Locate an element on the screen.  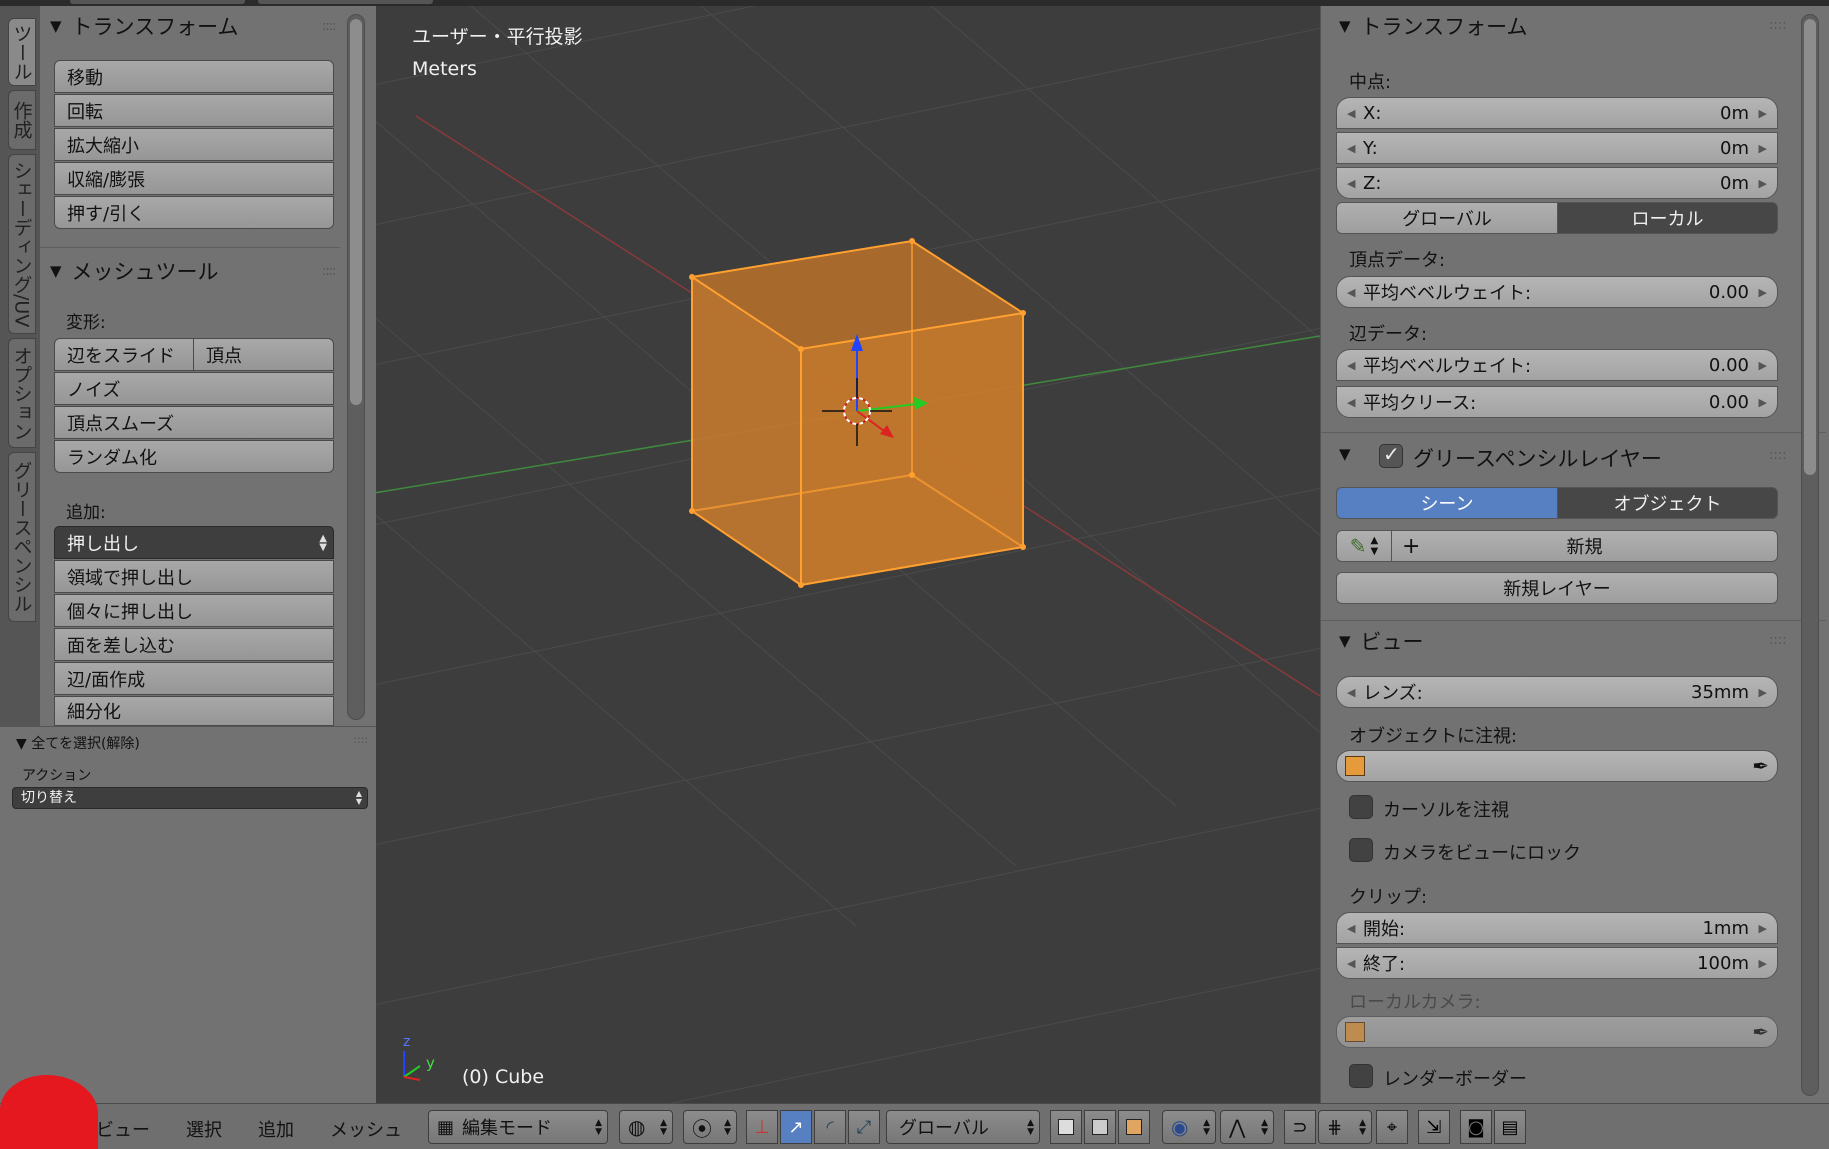
scene-toggle: シーン is located at coordinates (1447, 503).